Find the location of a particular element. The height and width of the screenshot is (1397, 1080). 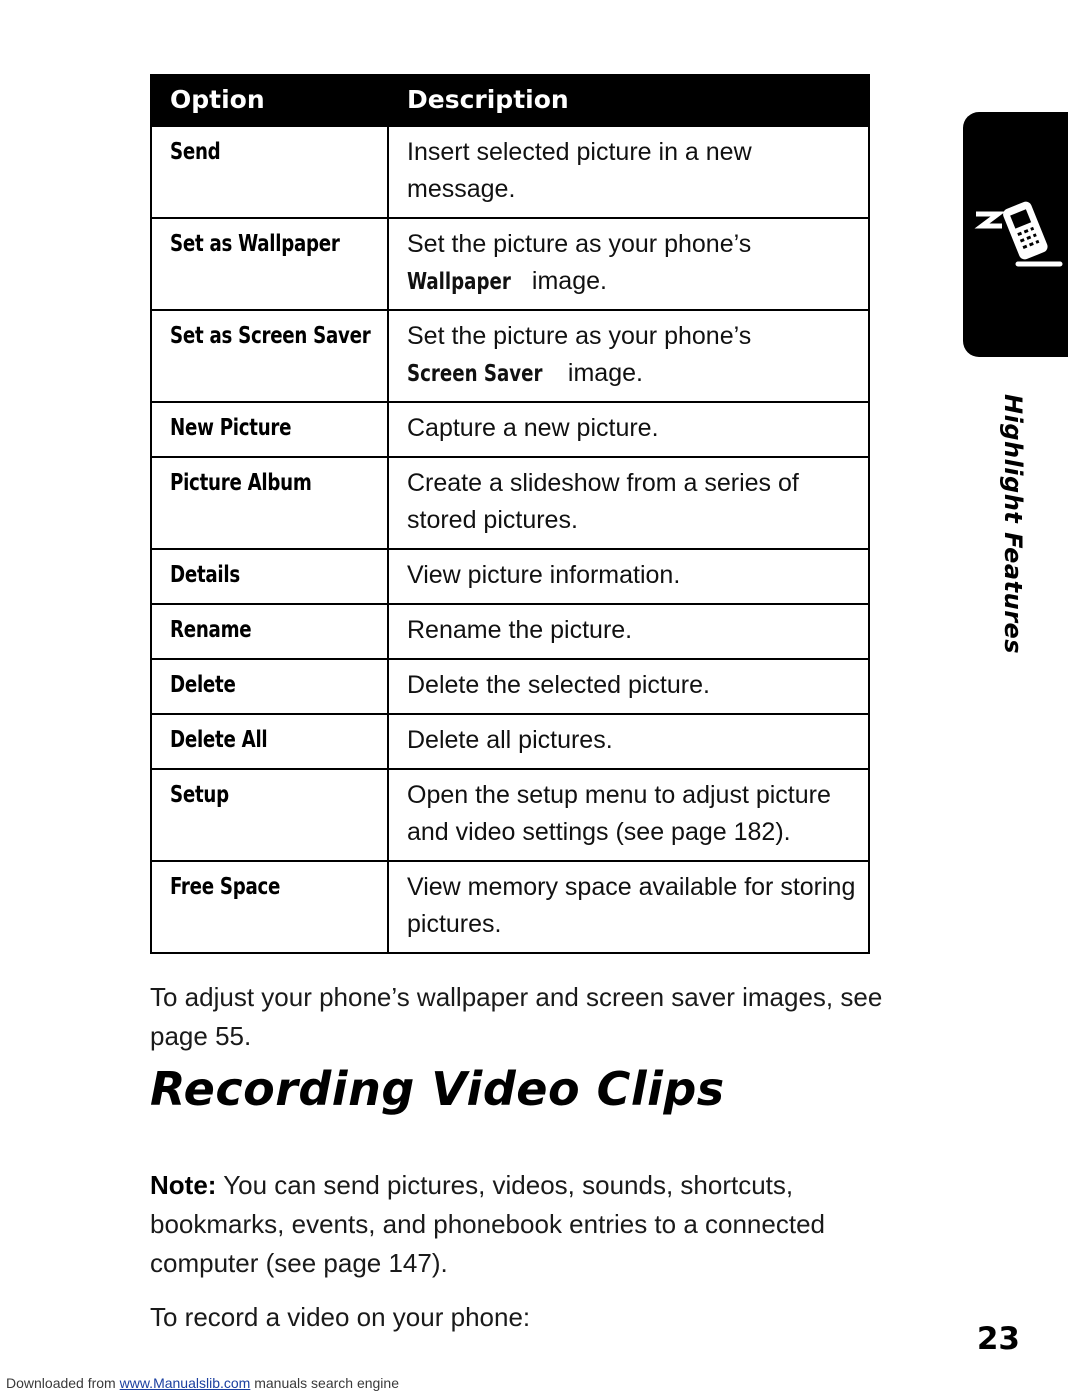

table-cell-description: Rename the picture. is located at coordinates (628, 631).